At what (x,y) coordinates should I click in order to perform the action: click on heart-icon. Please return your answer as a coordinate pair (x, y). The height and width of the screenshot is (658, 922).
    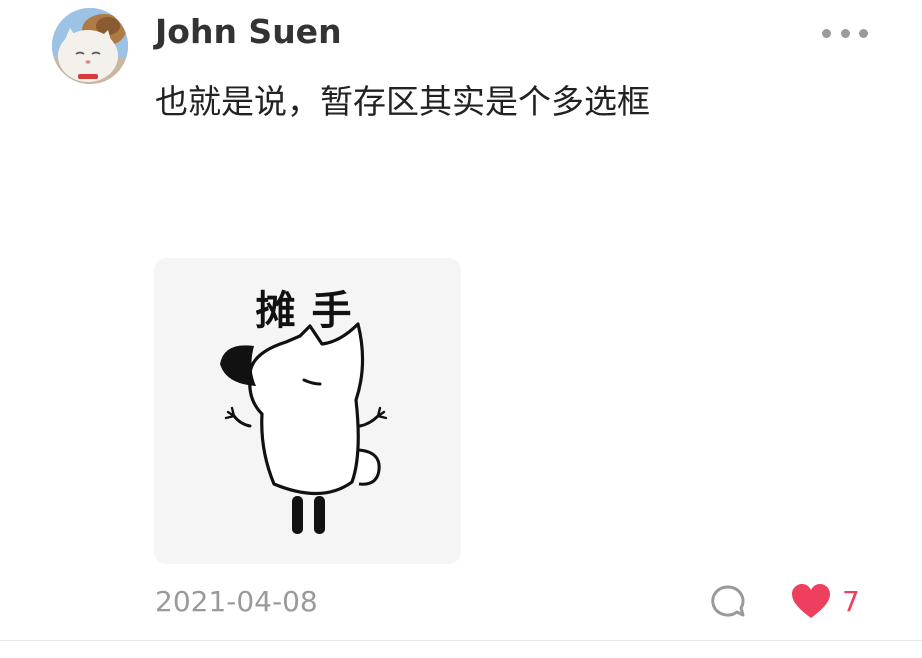
    Looking at the image, I should click on (811, 601).